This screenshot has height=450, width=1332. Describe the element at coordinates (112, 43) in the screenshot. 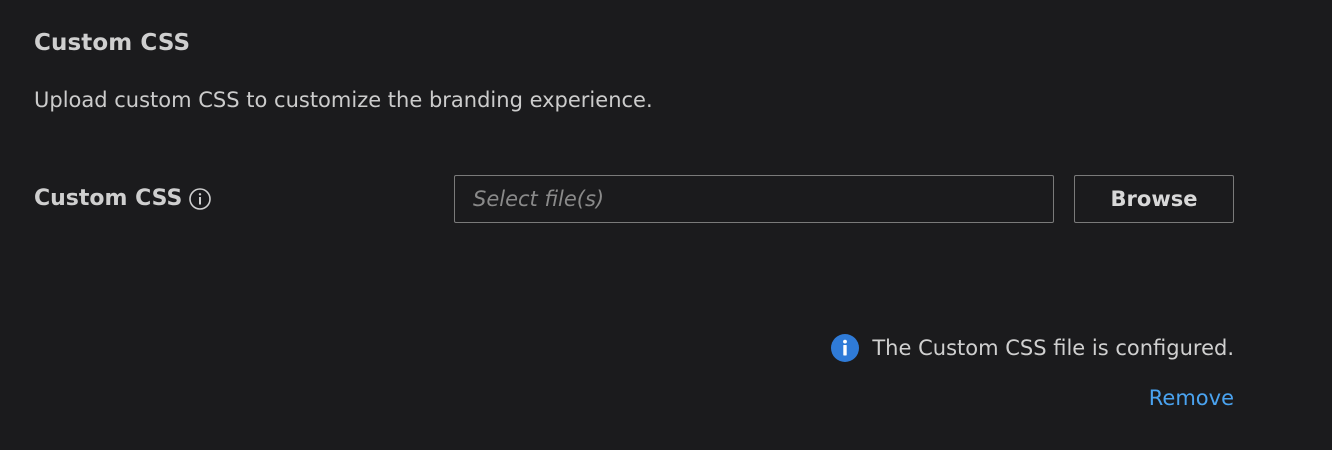

I see `section-title: Custom CSS` at that location.